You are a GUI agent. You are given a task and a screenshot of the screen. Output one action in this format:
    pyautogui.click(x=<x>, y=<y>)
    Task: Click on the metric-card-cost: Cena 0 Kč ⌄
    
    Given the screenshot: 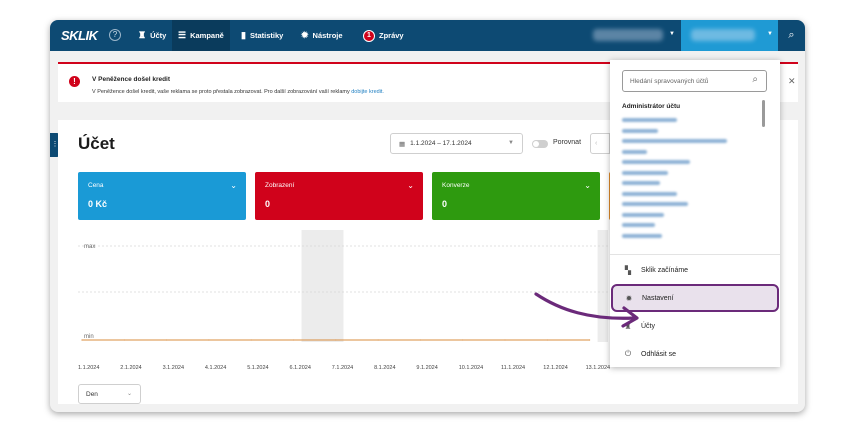 What is the action you would take?
    pyautogui.click(x=162, y=196)
    